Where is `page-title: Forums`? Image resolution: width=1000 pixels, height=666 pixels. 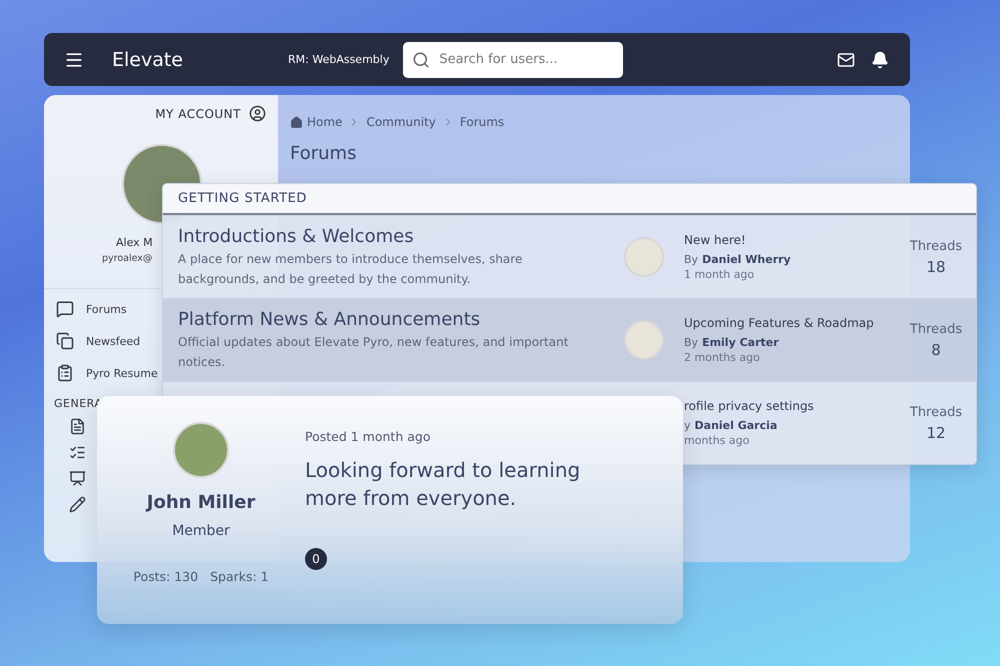
page-title: Forums is located at coordinates (324, 153).